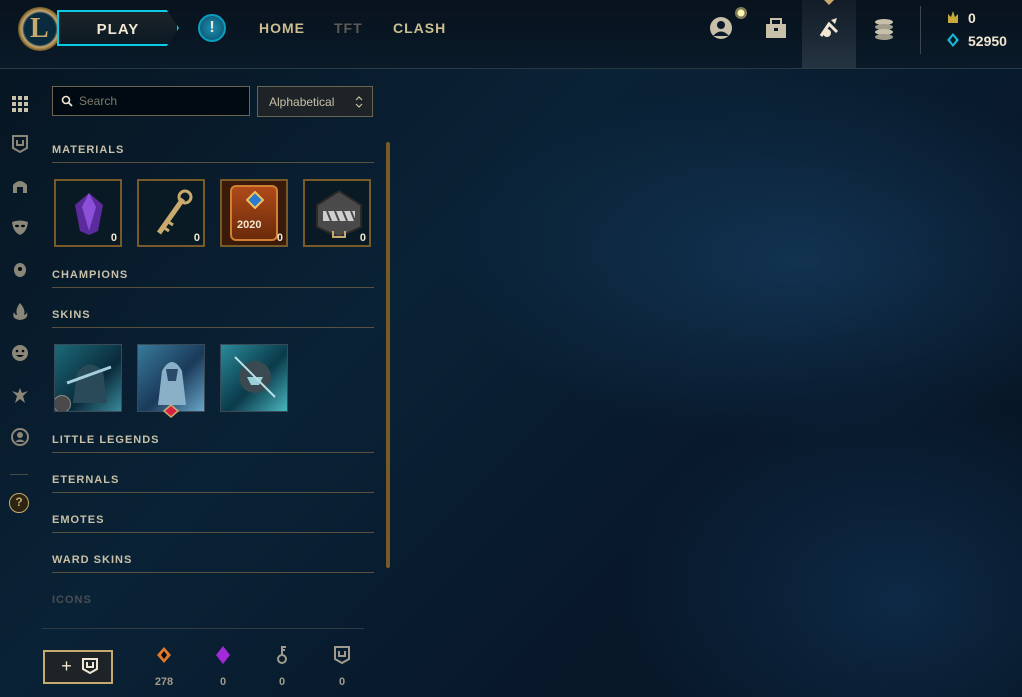 Image resolution: width=1022 pixels, height=697 pixels. What do you see at coordinates (342, 666) in the screenshot?
I see `resource-champion-shard: 0` at bounding box center [342, 666].